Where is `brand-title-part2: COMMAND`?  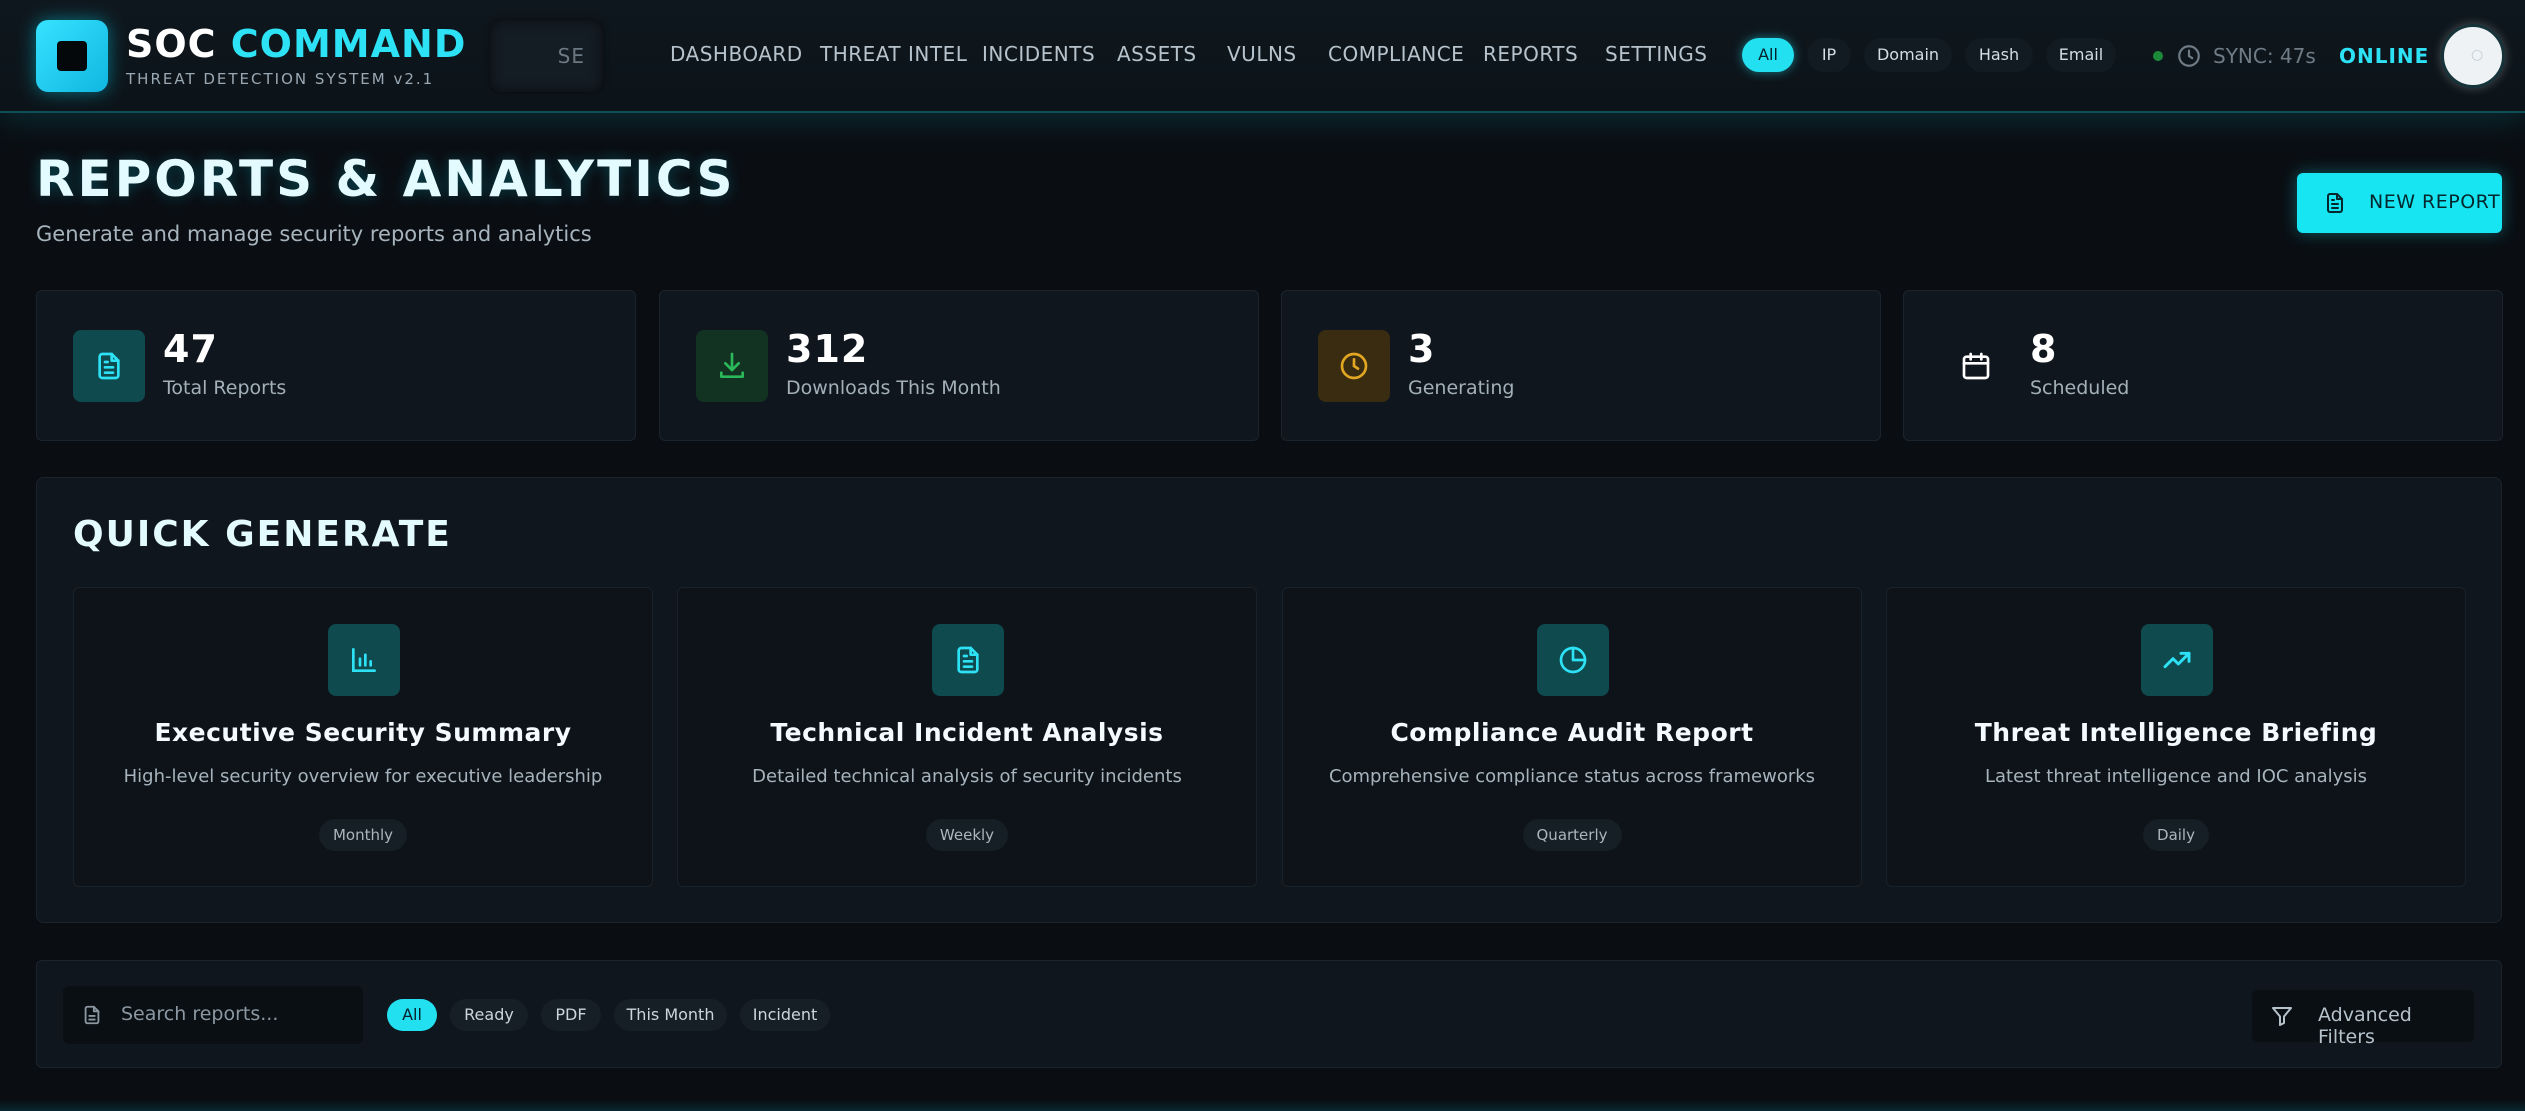
brand-title-part2: COMMAND is located at coordinates (348, 44).